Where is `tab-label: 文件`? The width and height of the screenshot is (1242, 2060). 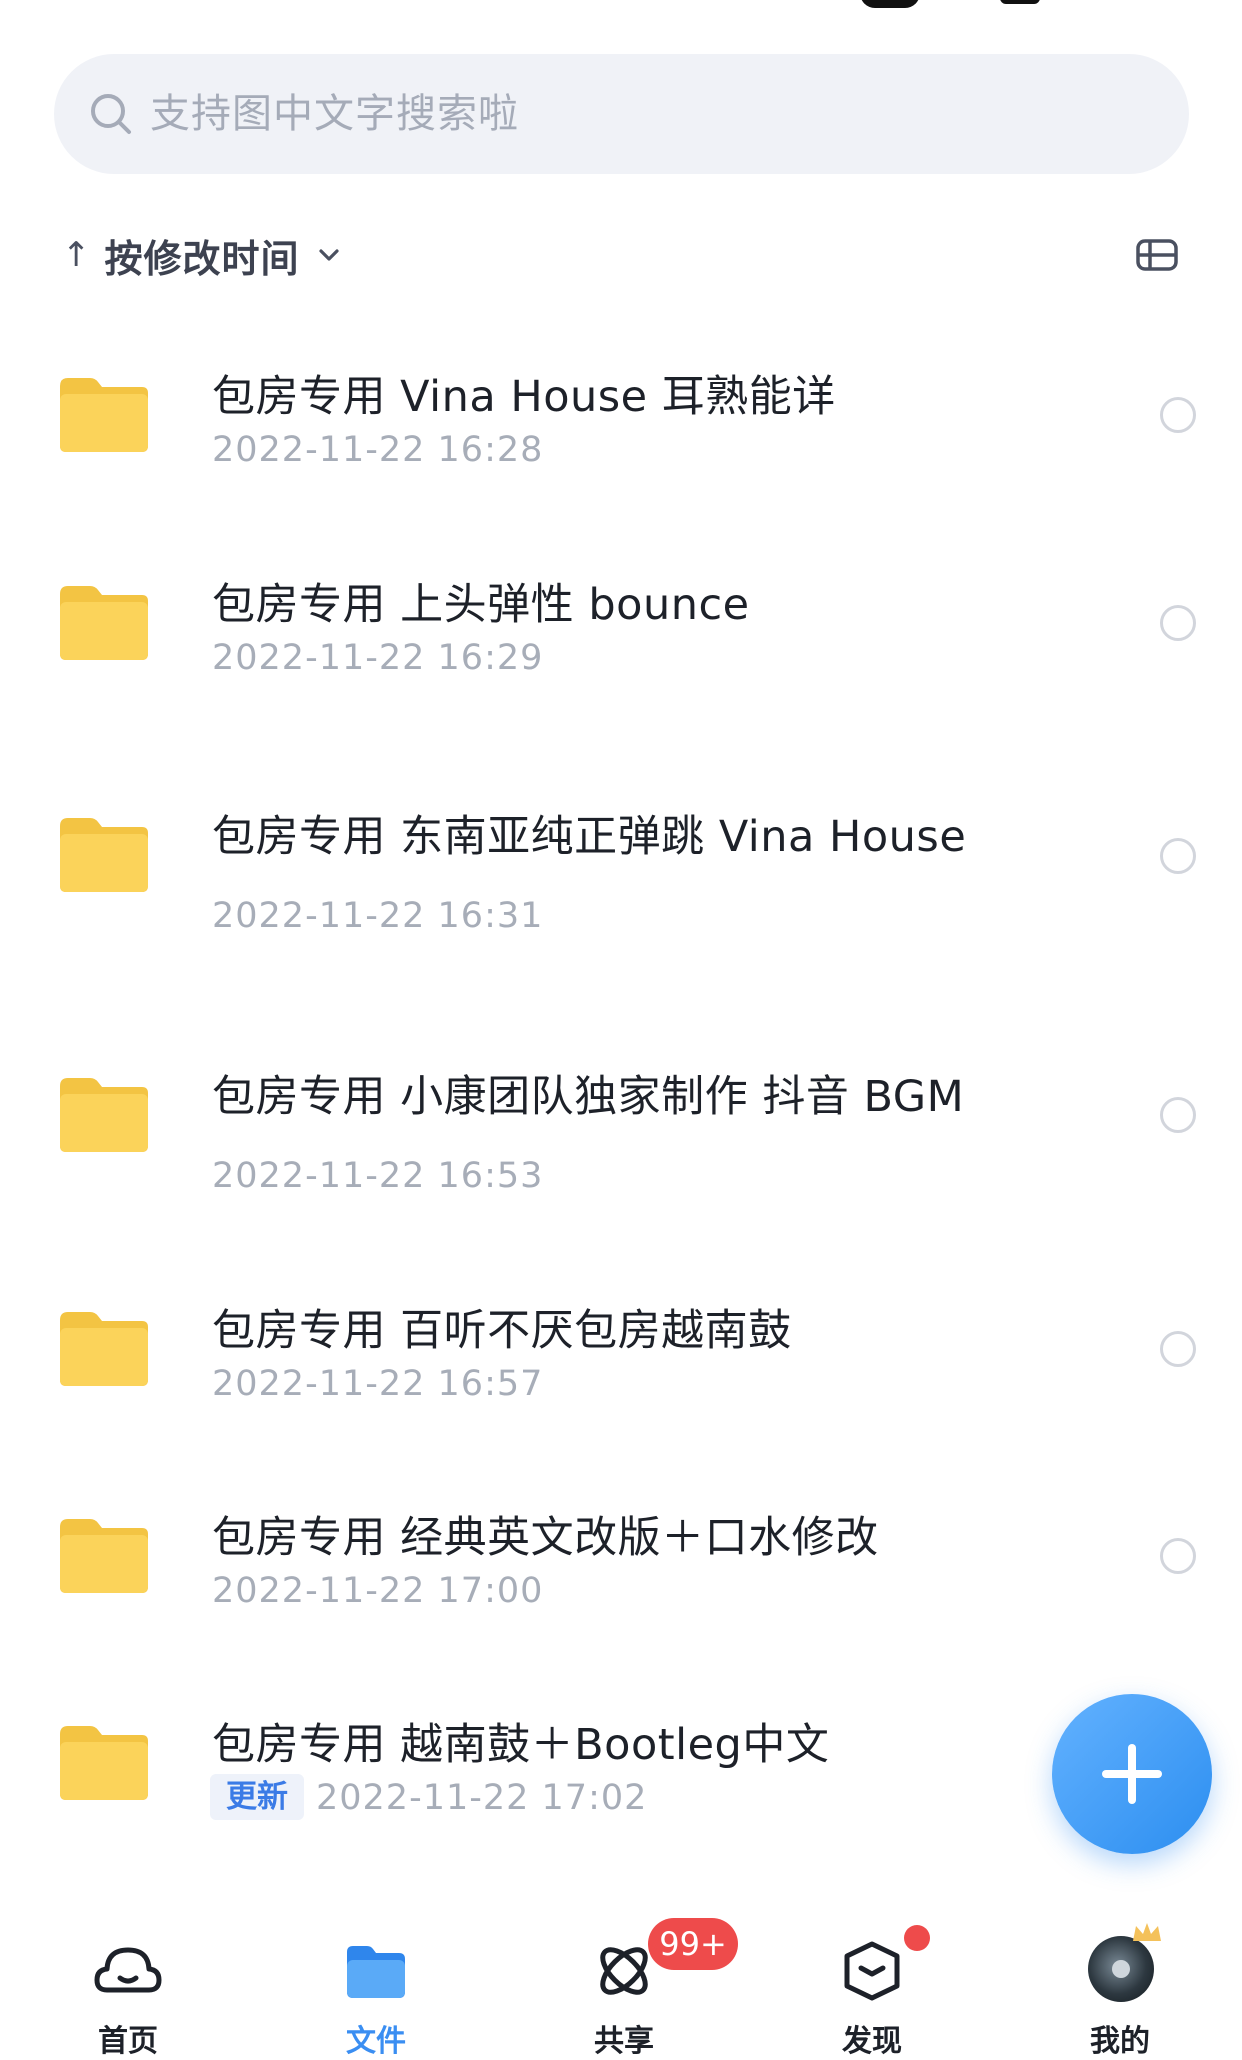 tab-label: 文件 is located at coordinates (376, 2041).